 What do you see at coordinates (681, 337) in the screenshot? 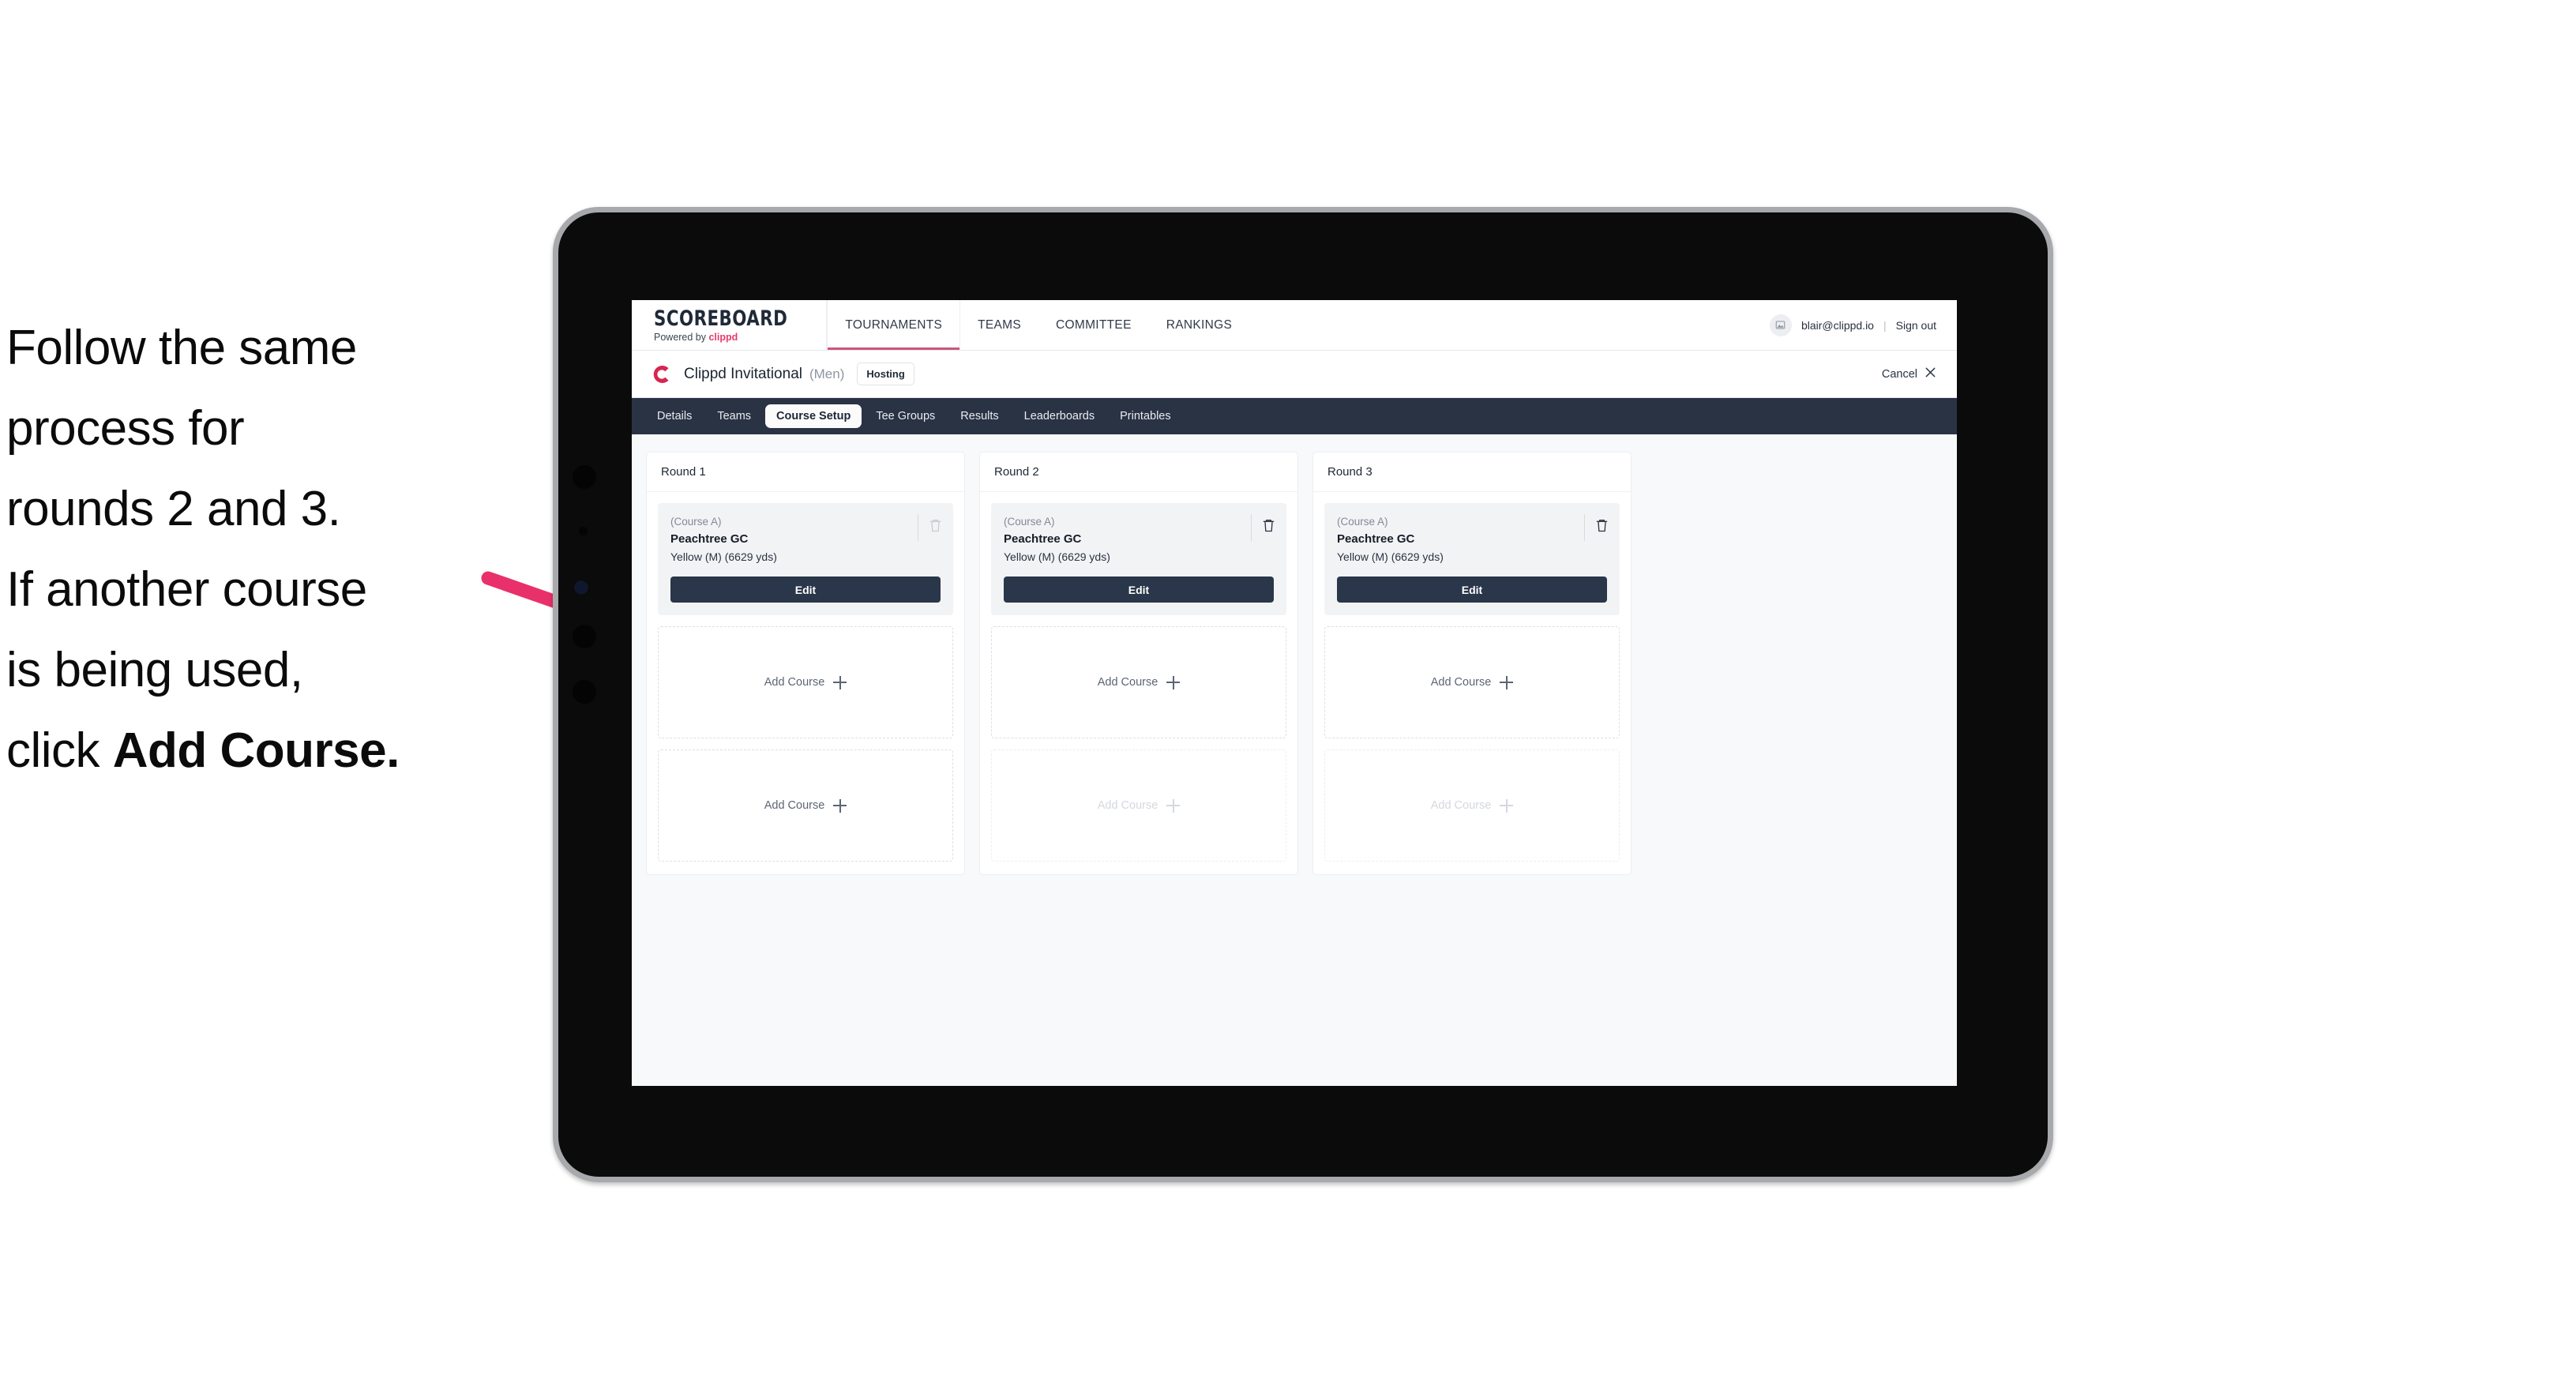
I see `brand-subtitle-prefix: Powered by` at bounding box center [681, 337].